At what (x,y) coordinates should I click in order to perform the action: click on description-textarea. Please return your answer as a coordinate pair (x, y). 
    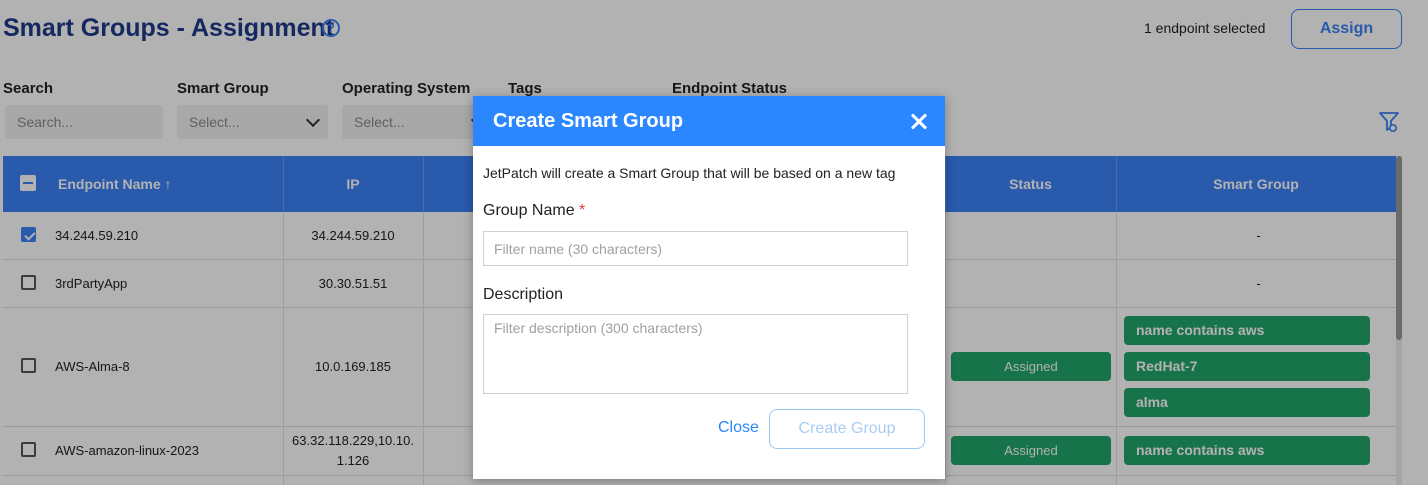
    Looking at the image, I should click on (695, 354).